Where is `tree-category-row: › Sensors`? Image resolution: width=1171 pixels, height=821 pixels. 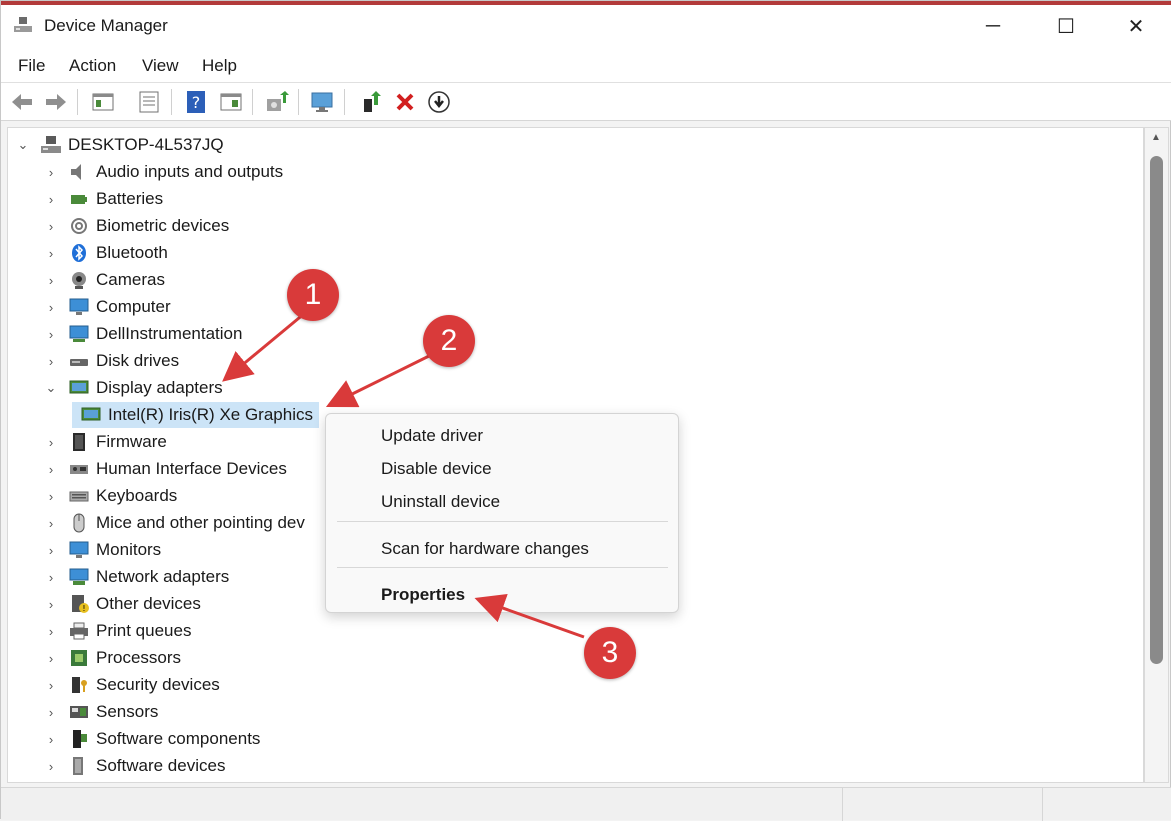 tree-category-row: › Sensors is located at coordinates (100, 712).